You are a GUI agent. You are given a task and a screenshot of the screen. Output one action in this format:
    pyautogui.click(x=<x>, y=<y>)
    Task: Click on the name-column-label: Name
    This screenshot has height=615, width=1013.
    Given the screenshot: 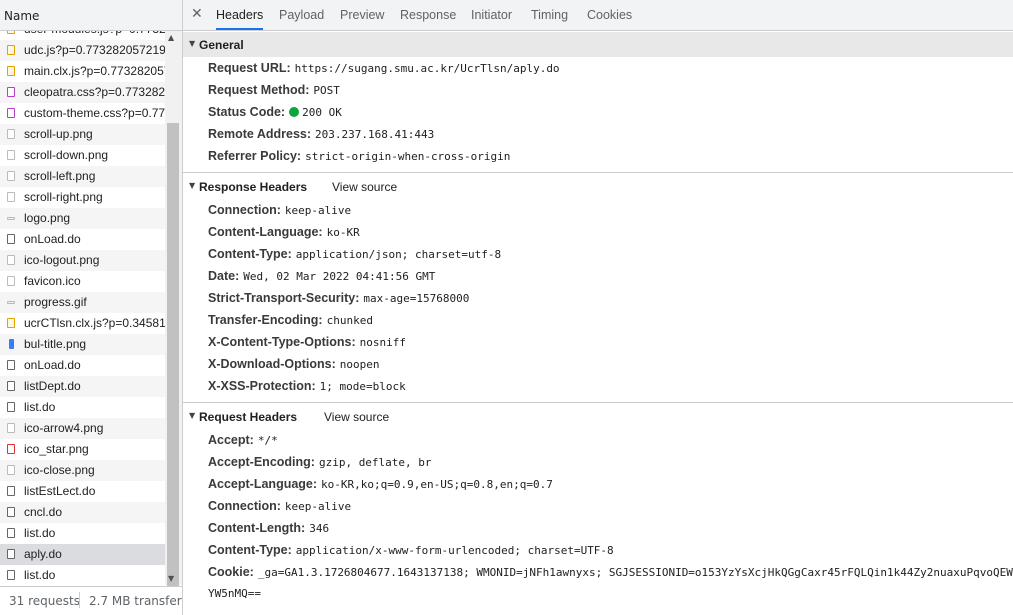 What is the action you would take?
    pyautogui.click(x=22, y=16)
    